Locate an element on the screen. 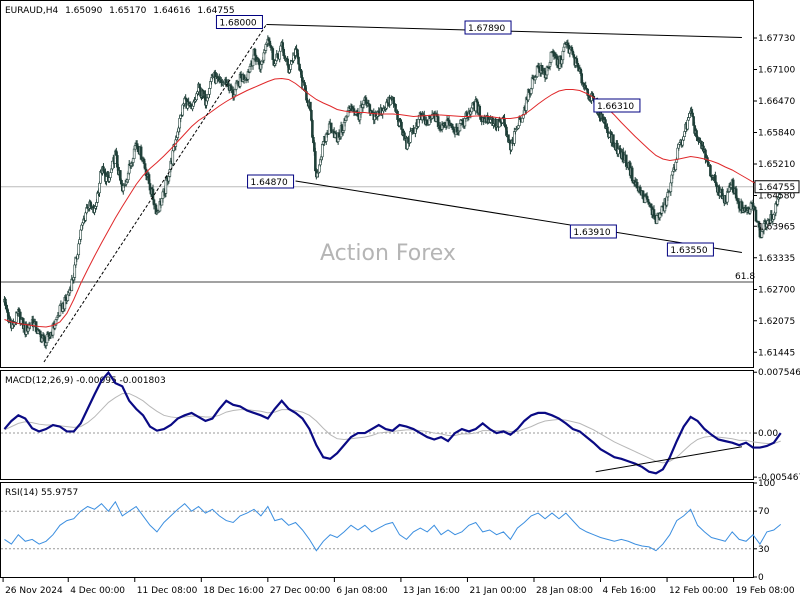  time-axis-label: 6 Jan 08:00 is located at coordinates (362, 591).